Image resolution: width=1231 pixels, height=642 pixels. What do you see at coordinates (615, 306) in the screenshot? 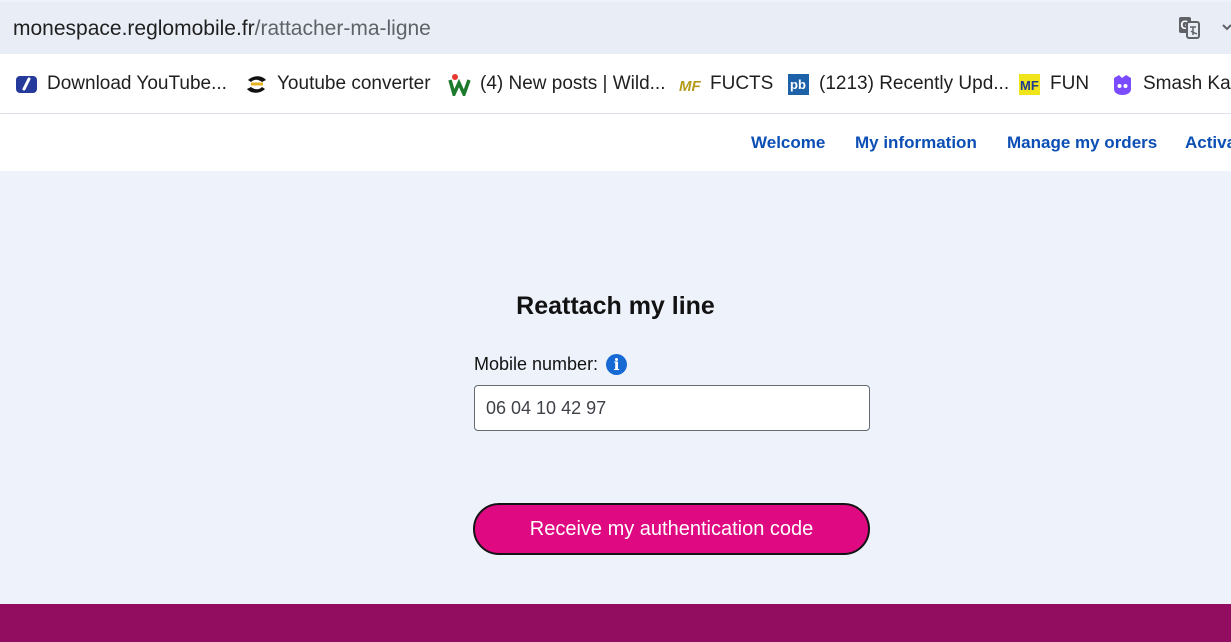
I see `page-title: Reattach my line` at bounding box center [615, 306].